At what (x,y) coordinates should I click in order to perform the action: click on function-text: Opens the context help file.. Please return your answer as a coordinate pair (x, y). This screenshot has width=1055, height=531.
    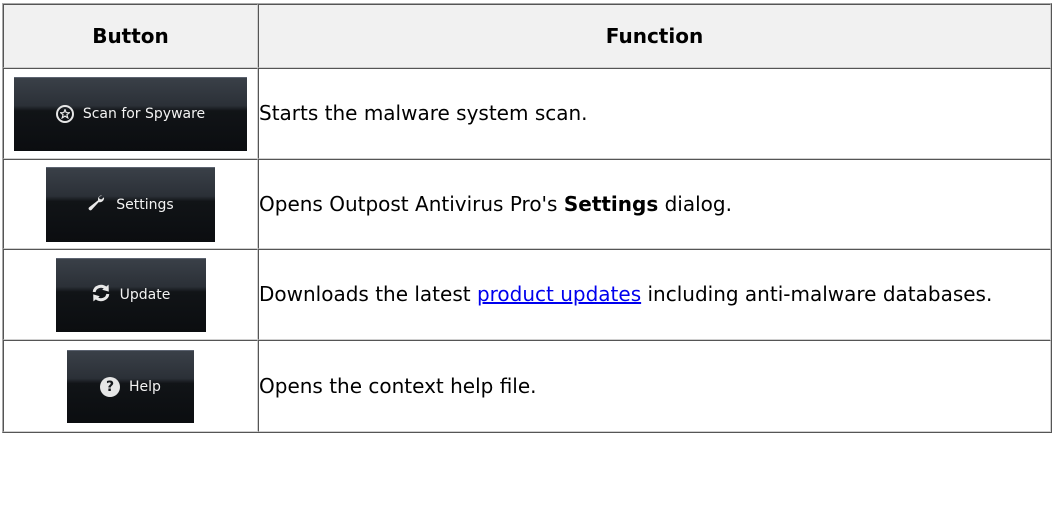
    Looking at the image, I should click on (398, 385).